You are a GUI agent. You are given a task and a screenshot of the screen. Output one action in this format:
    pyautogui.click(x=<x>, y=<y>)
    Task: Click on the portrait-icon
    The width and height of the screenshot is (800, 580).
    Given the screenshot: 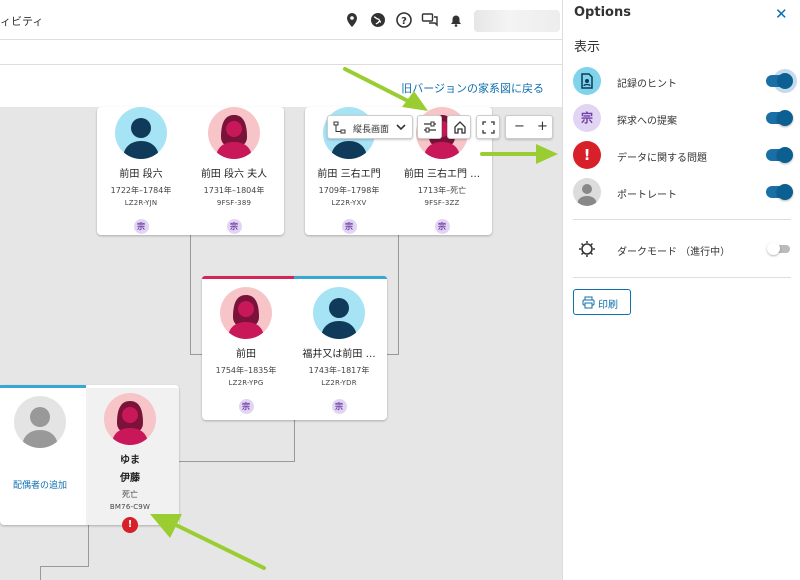 What is the action you would take?
    pyautogui.click(x=587, y=192)
    